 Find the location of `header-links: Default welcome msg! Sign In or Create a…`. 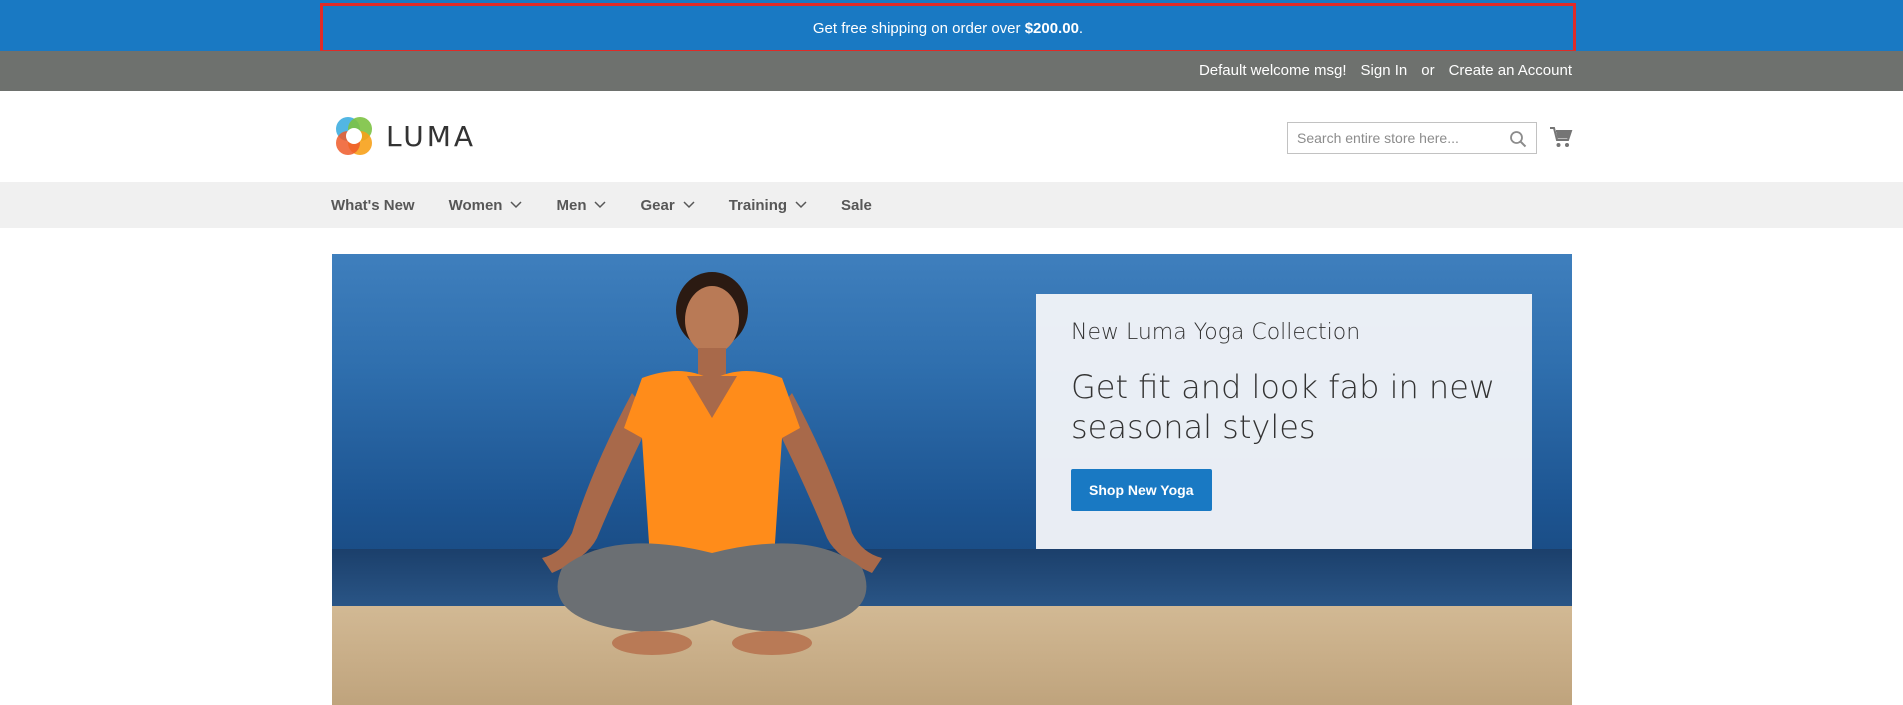

header-links: Default welcome msg! Sign In or Create a… is located at coordinates (1385, 70).